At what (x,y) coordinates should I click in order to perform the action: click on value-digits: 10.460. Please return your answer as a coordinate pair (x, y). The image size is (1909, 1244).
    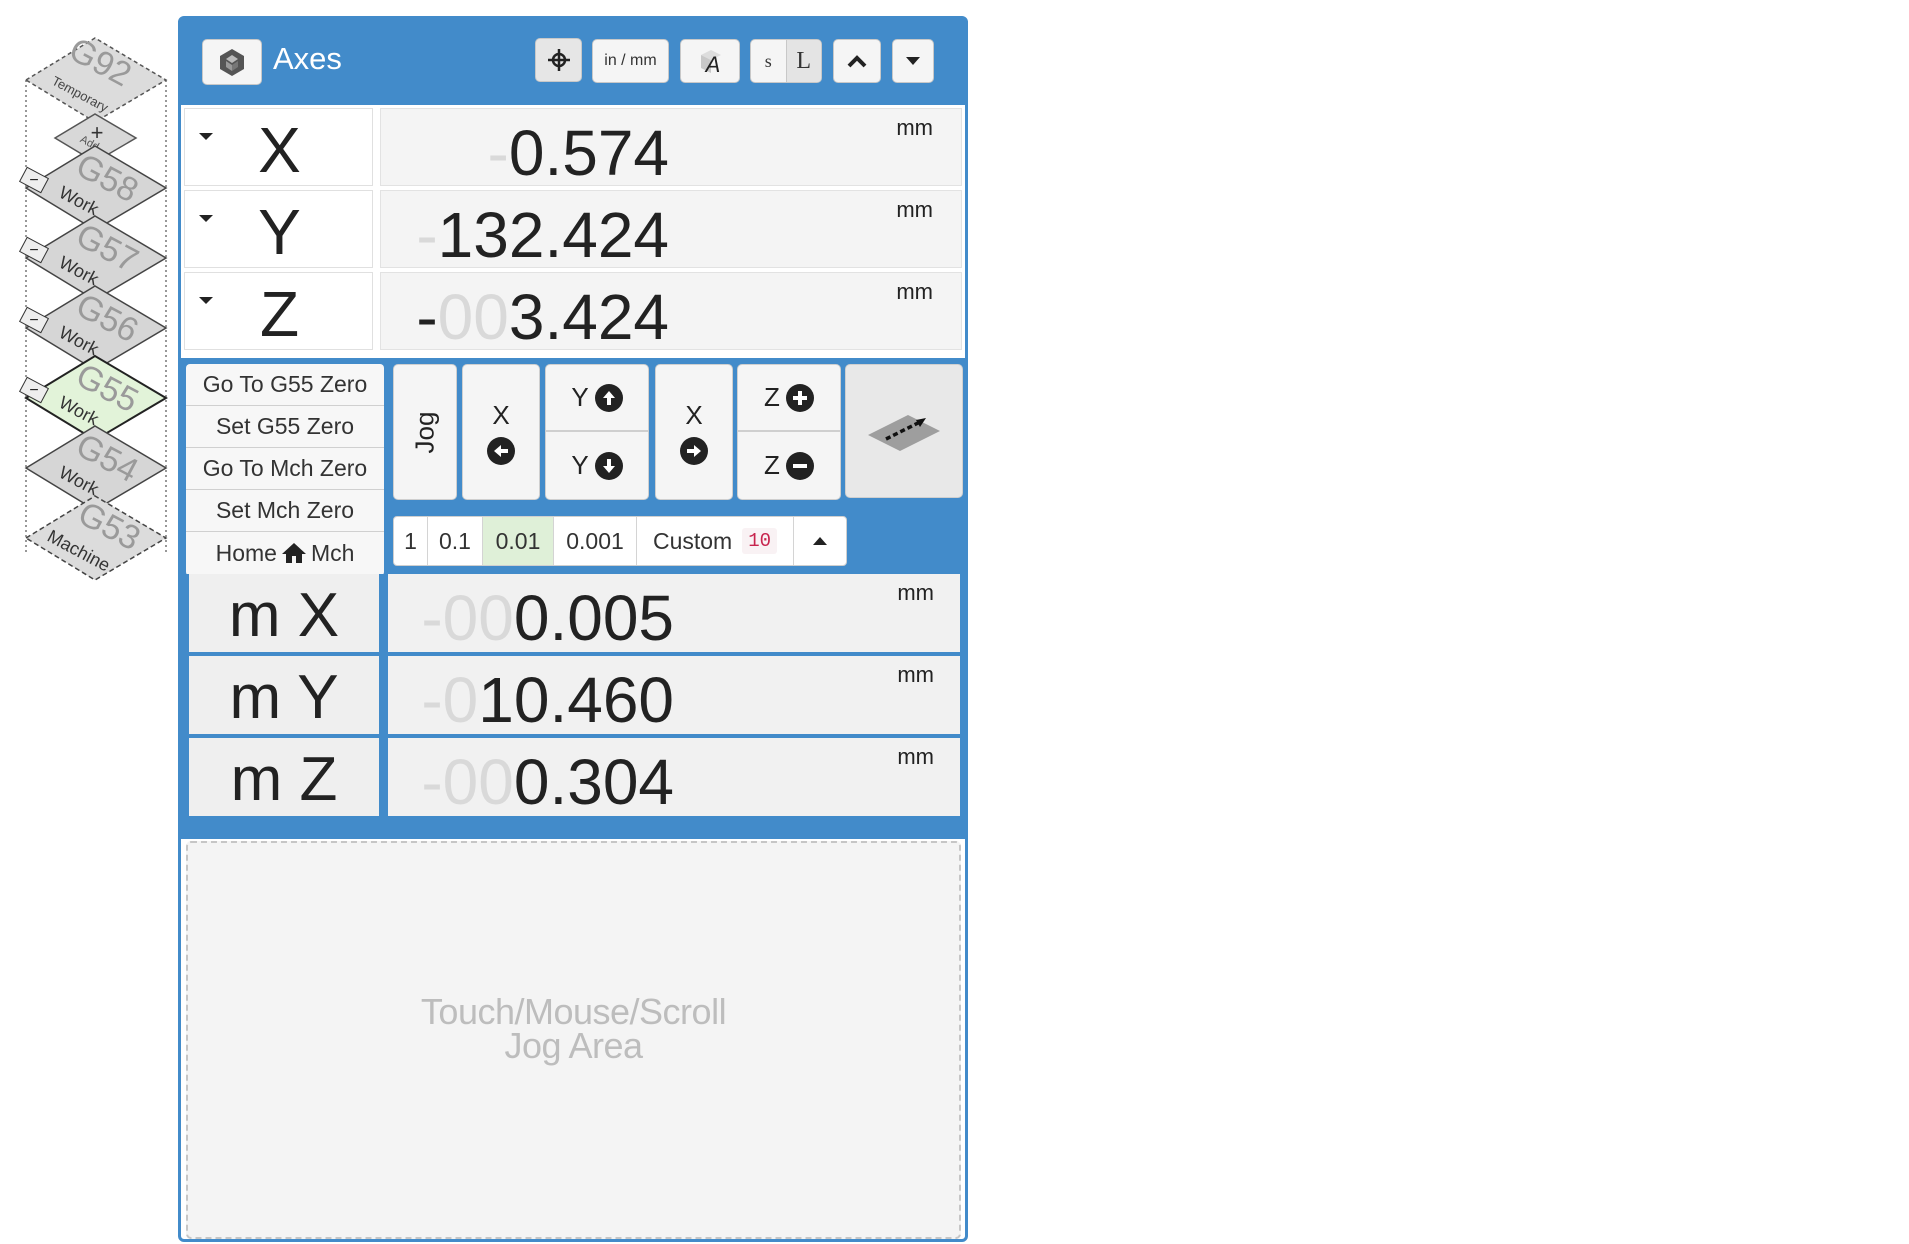
    Looking at the image, I should click on (576, 700).